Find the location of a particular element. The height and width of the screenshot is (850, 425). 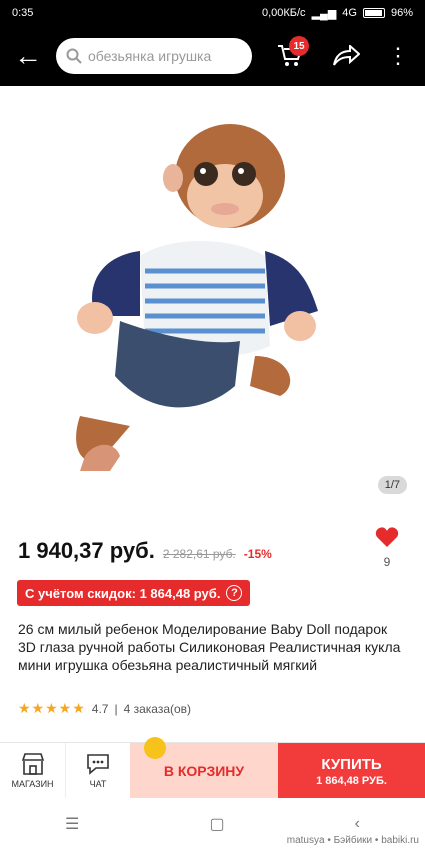

menu-icon: ☰ is located at coordinates (72, 824).